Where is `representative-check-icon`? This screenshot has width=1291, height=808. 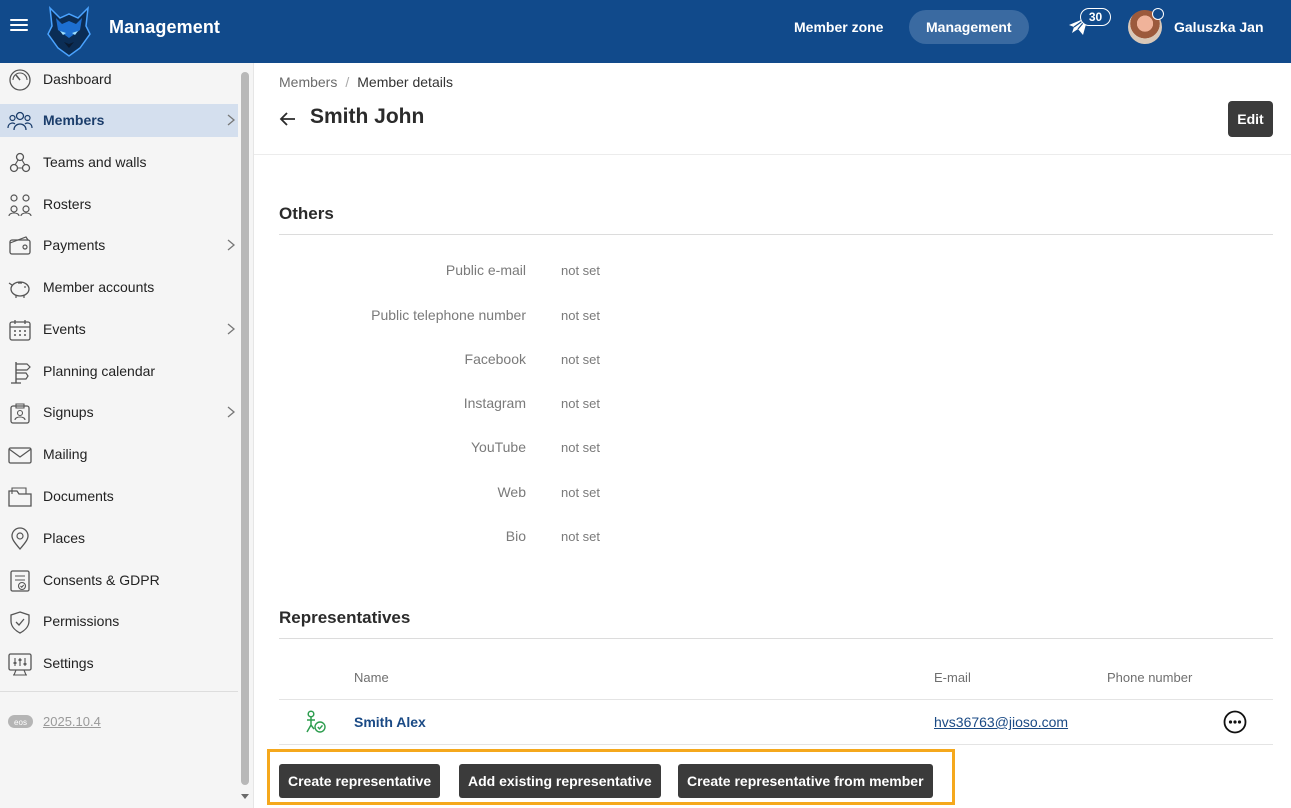 representative-check-icon is located at coordinates (316, 721).